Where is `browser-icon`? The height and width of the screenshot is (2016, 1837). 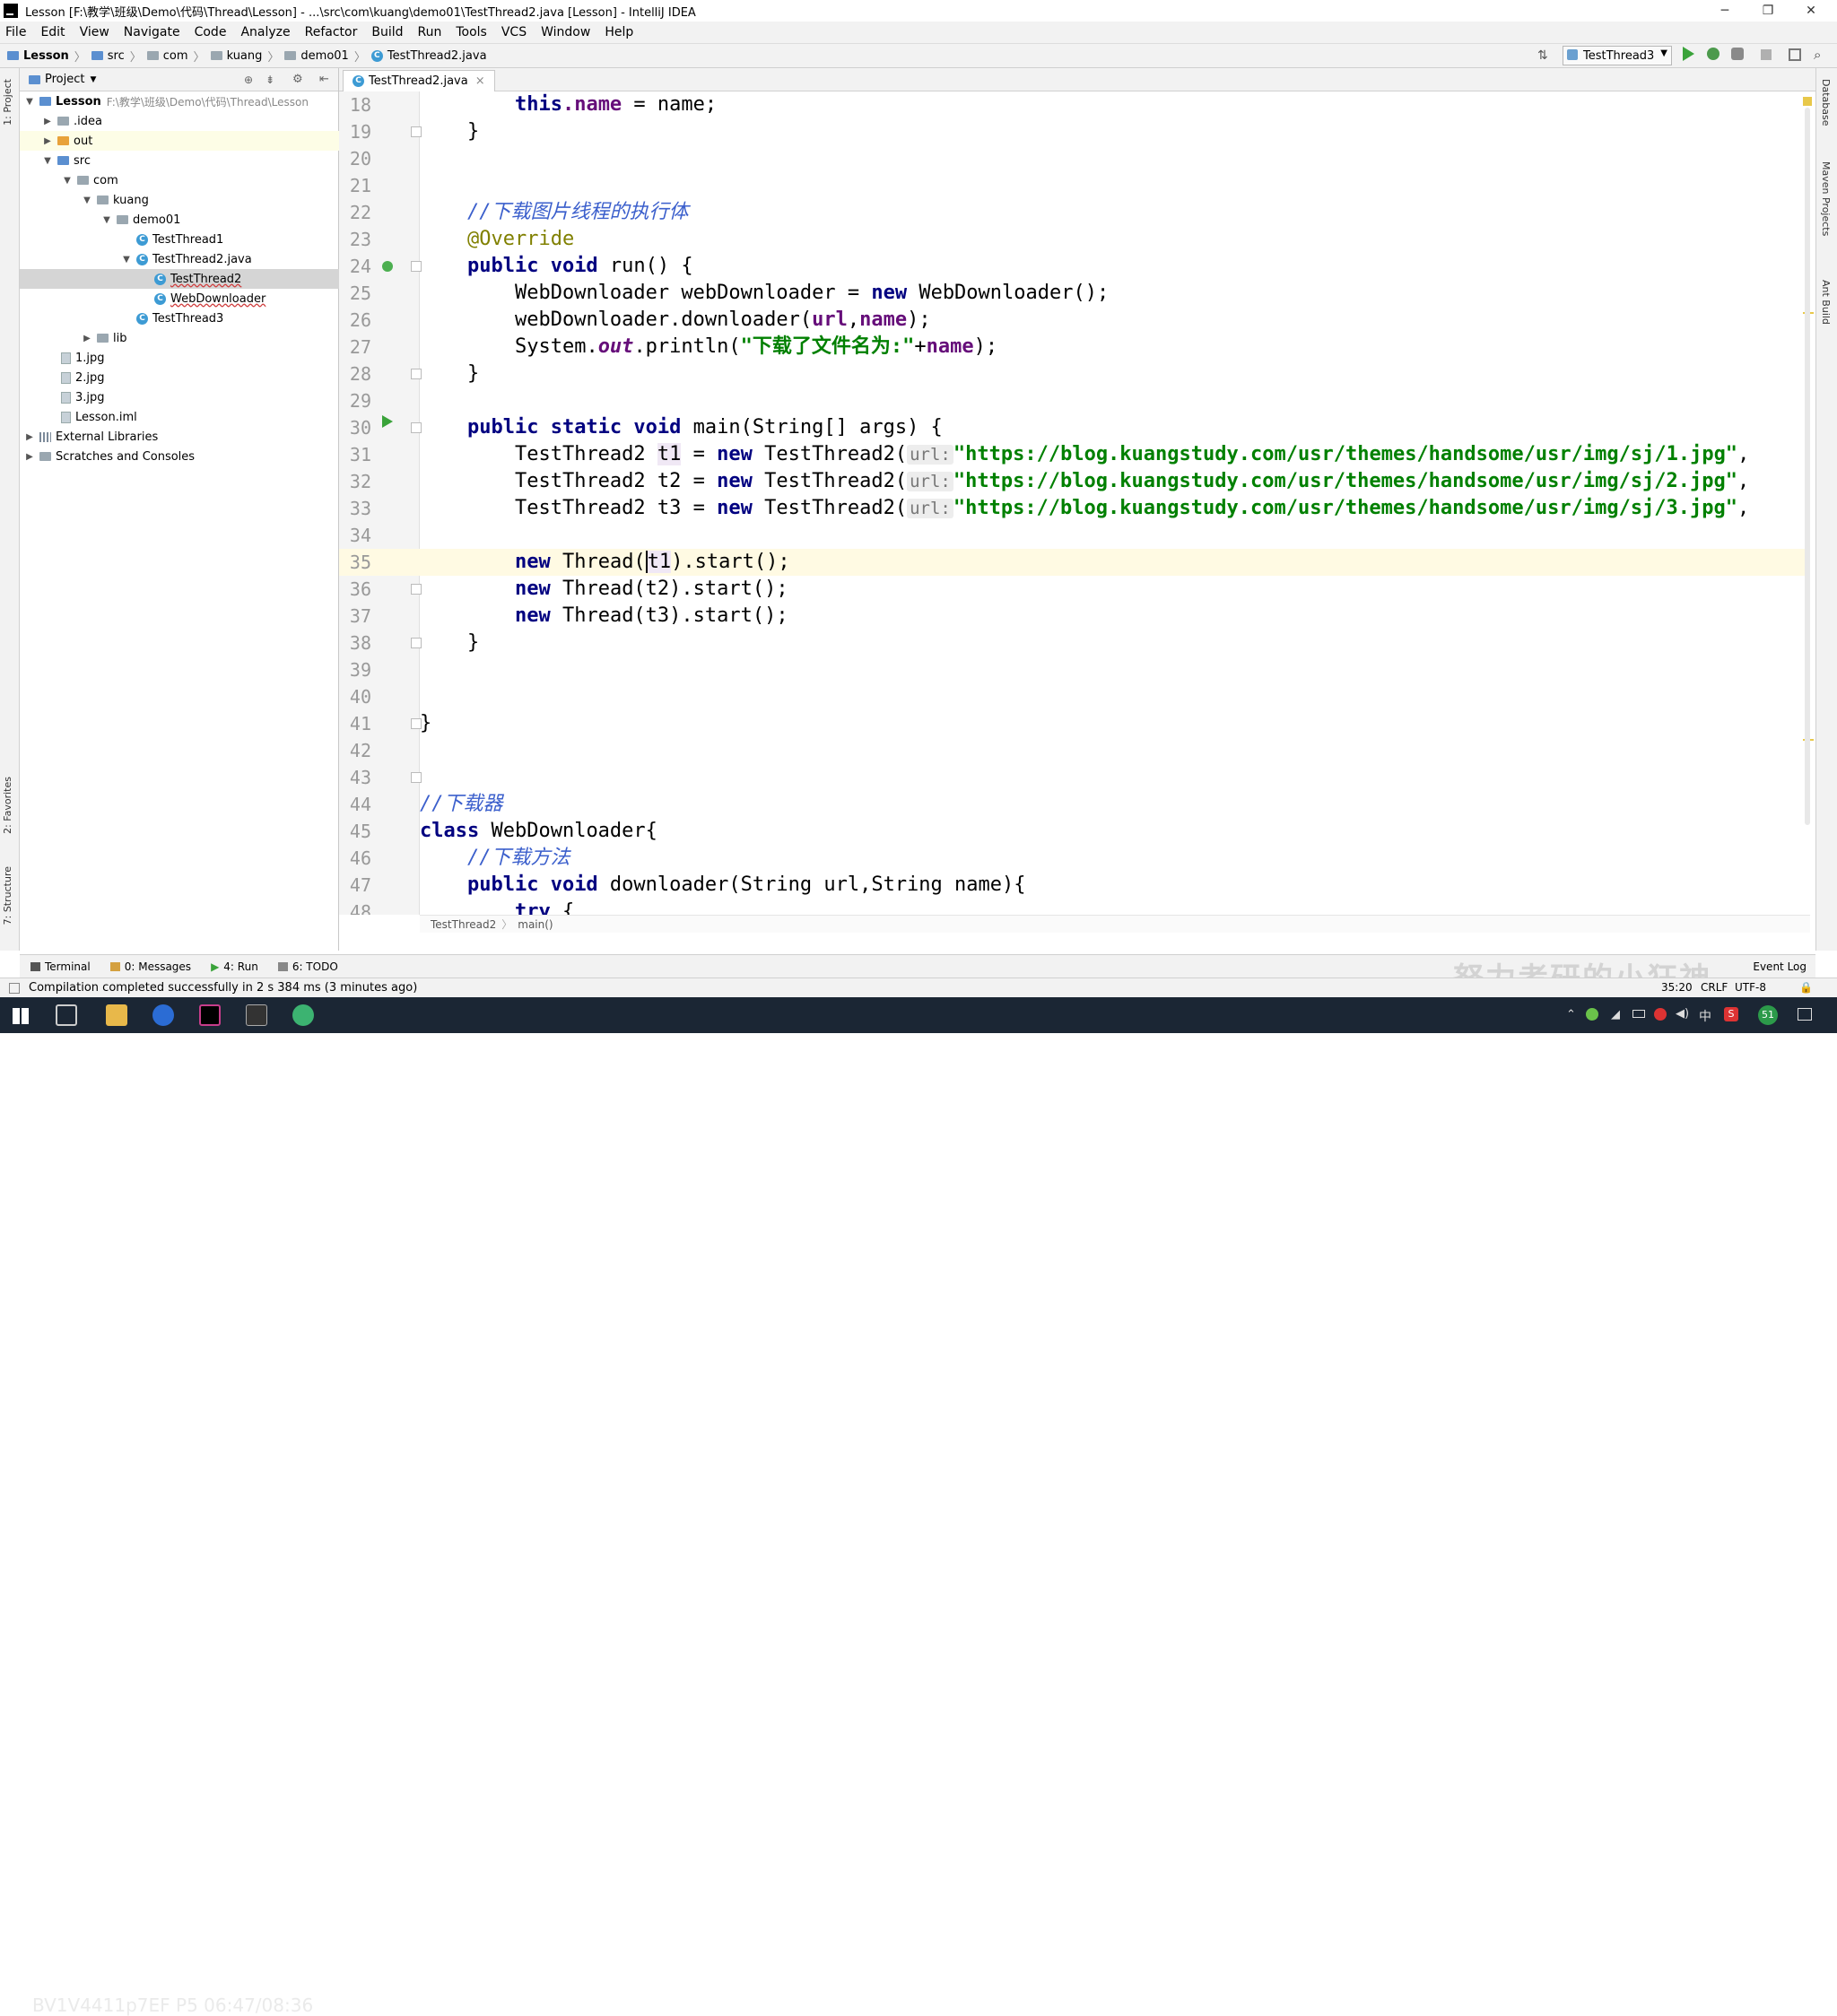
browser-icon is located at coordinates (163, 1015).